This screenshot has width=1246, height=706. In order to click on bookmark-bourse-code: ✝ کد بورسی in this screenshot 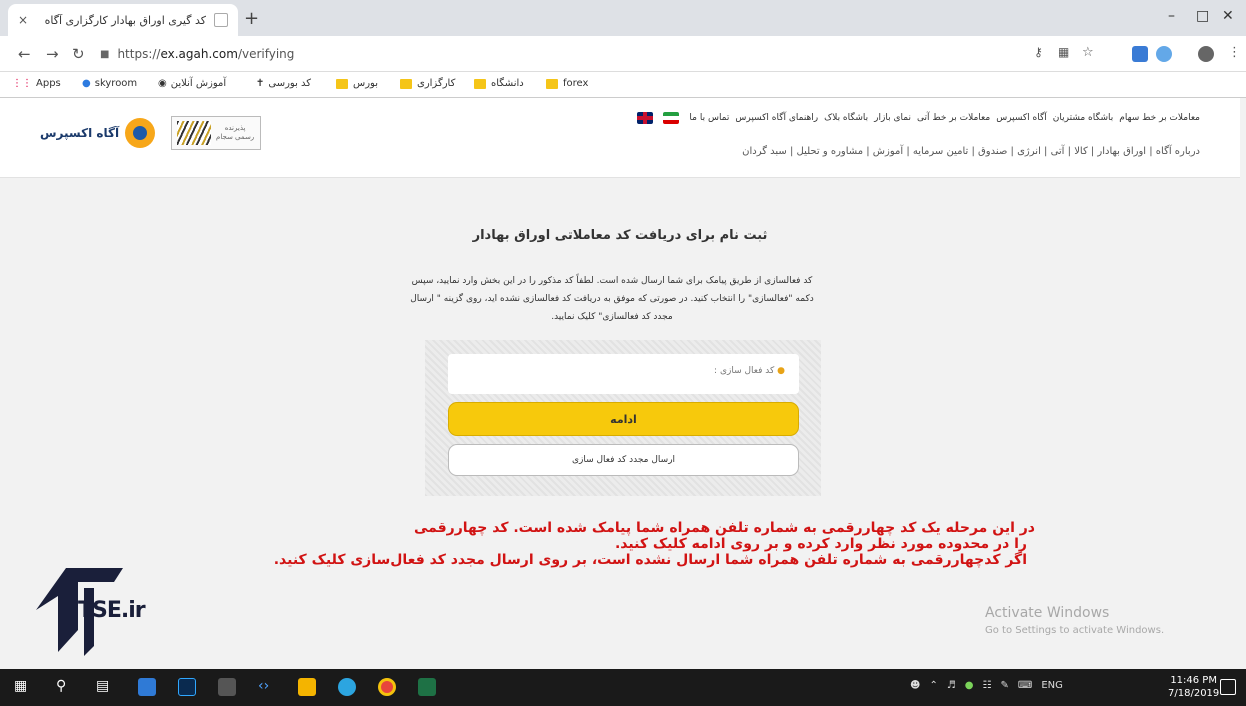, I will do `click(283, 83)`.